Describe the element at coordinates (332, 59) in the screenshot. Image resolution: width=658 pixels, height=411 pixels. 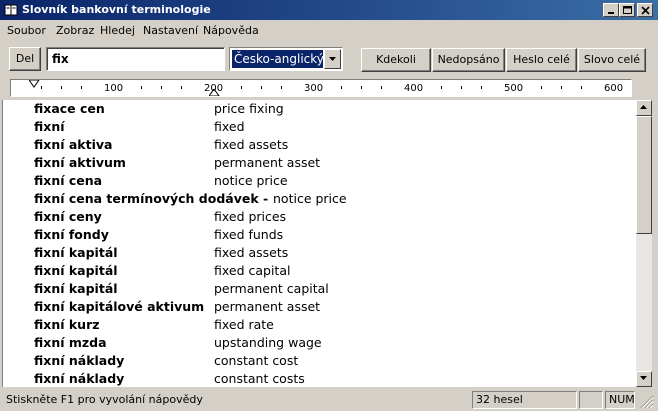
I see `direction-dropdown-button` at that location.